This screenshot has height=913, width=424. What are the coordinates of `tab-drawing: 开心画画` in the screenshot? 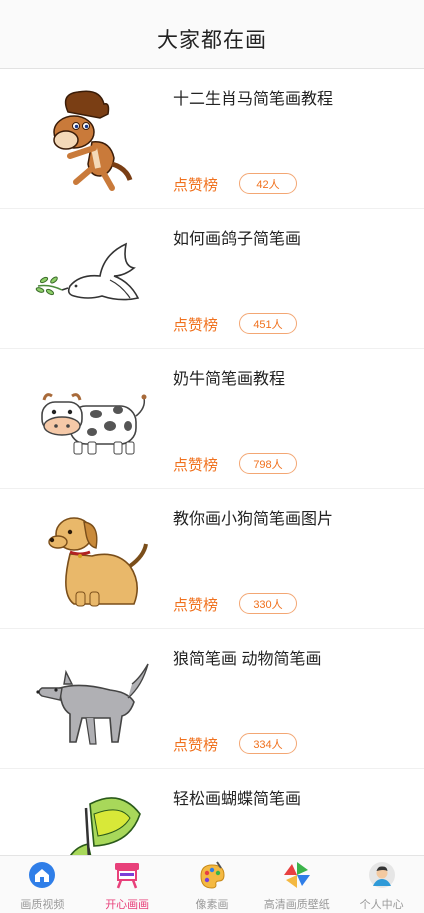 It's located at (127, 884).